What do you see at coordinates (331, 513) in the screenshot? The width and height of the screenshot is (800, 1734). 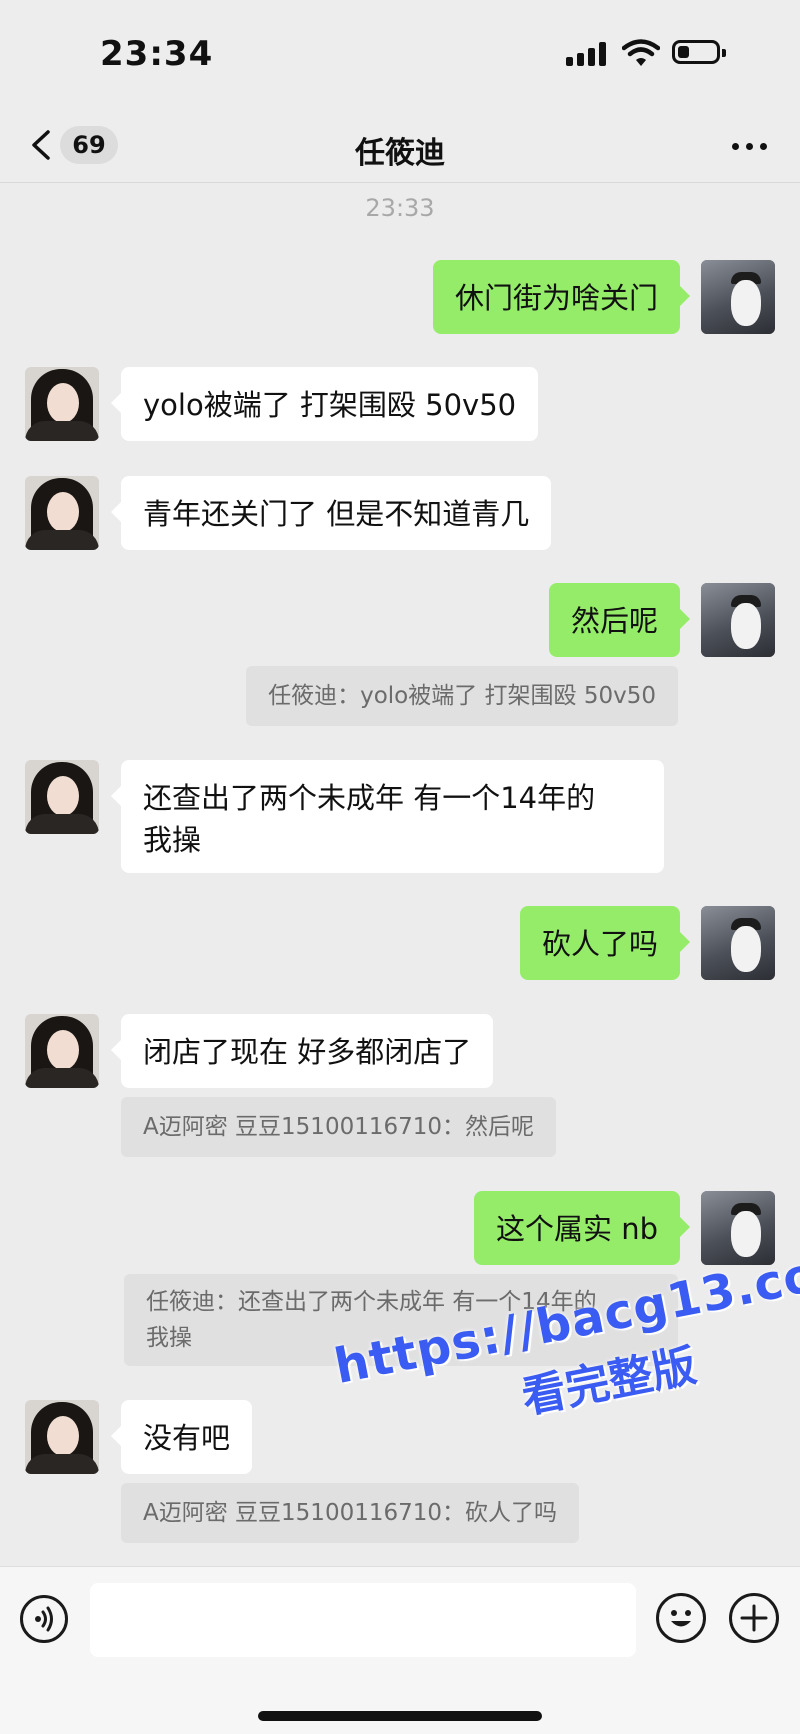 I see `incoming-message: 青年还关门了 但是不知道青几` at bounding box center [331, 513].